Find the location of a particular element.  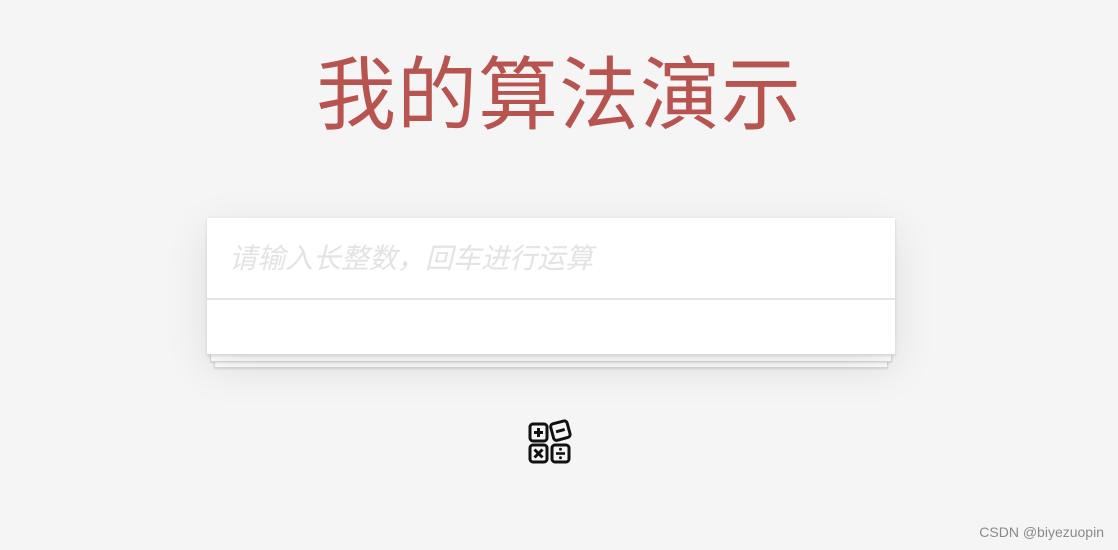

number-input is located at coordinates (551, 258).